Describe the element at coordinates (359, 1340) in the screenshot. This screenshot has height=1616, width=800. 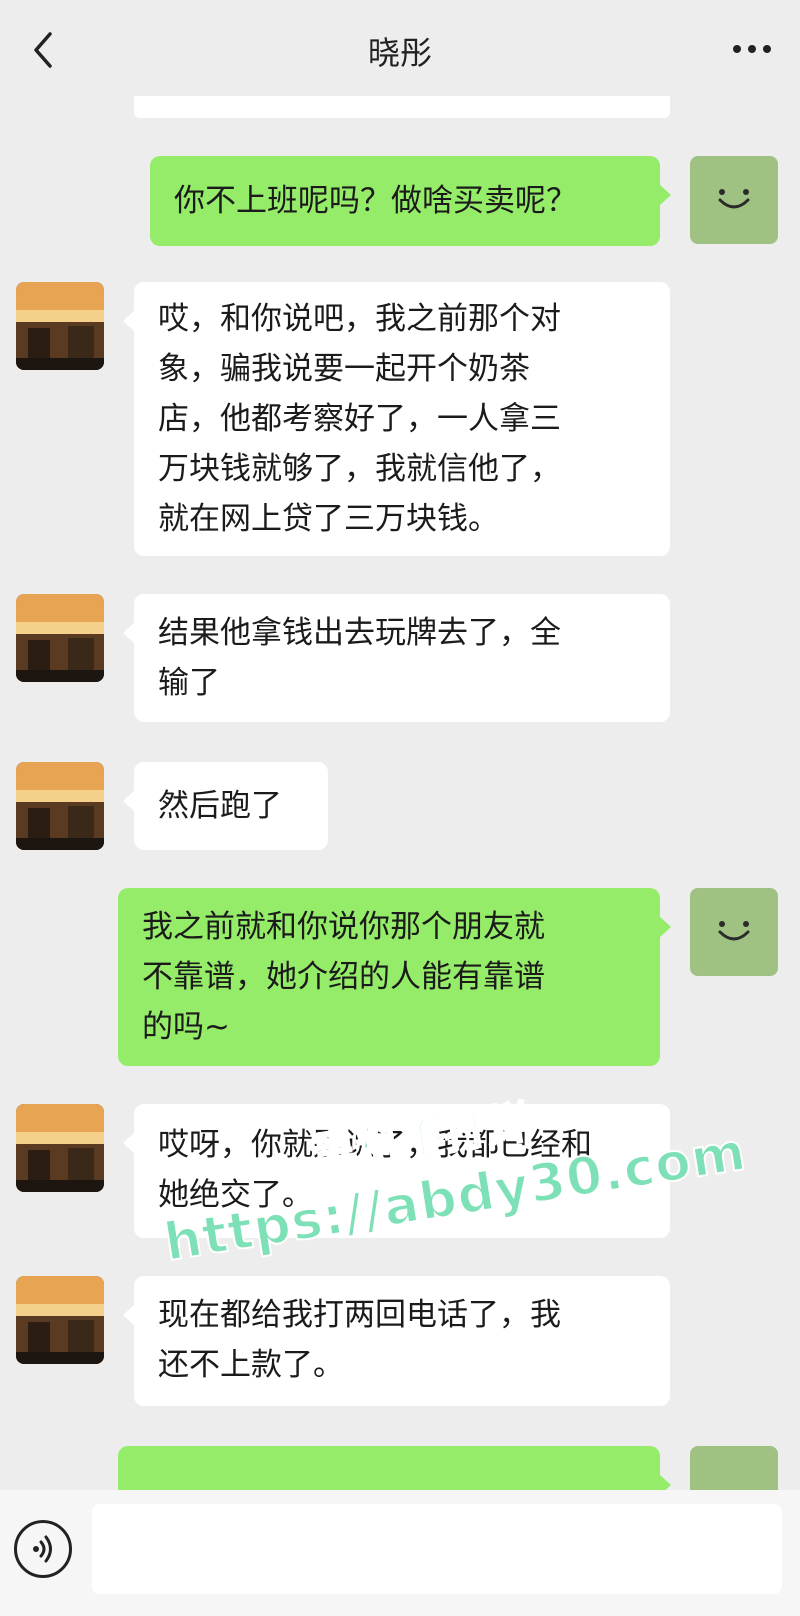
I see `message-text: 现在都给我打两回电话了，我 还不上款了。` at that location.